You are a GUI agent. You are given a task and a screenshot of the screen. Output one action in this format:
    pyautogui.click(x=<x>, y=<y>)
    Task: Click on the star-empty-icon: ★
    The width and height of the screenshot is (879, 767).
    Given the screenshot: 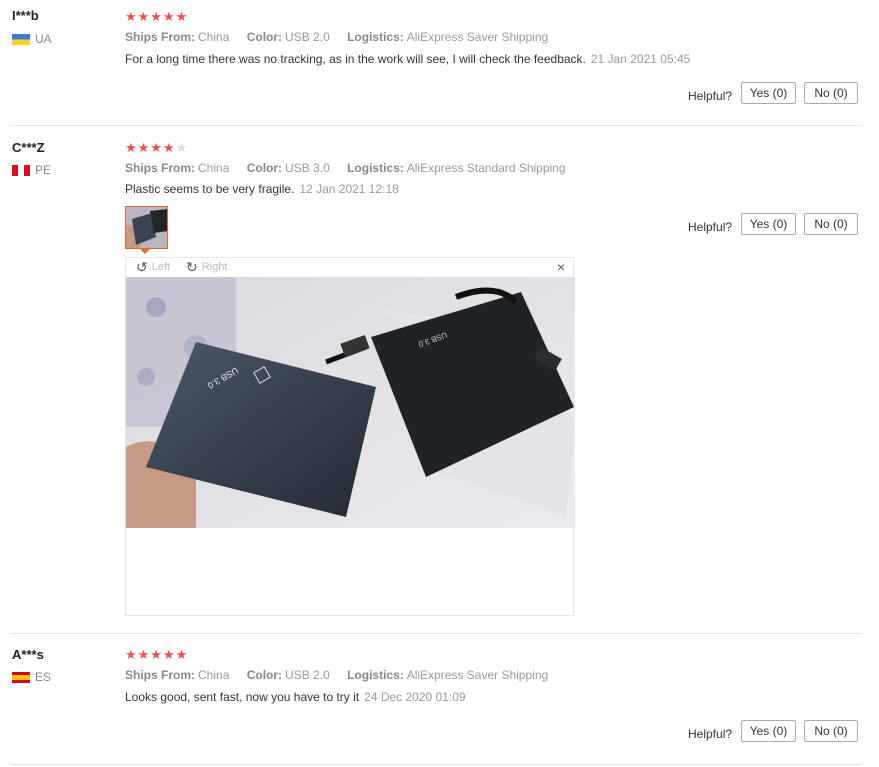 What is the action you would take?
    pyautogui.click(x=181, y=147)
    